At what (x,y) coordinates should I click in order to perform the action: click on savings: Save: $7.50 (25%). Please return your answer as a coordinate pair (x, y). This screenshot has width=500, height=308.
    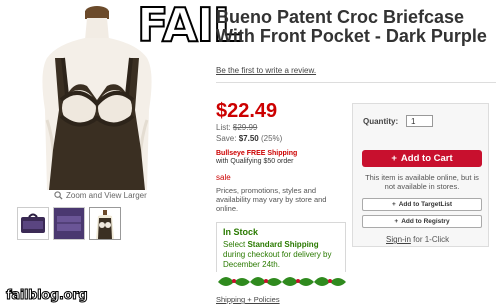
    Looking at the image, I should click on (249, 138).